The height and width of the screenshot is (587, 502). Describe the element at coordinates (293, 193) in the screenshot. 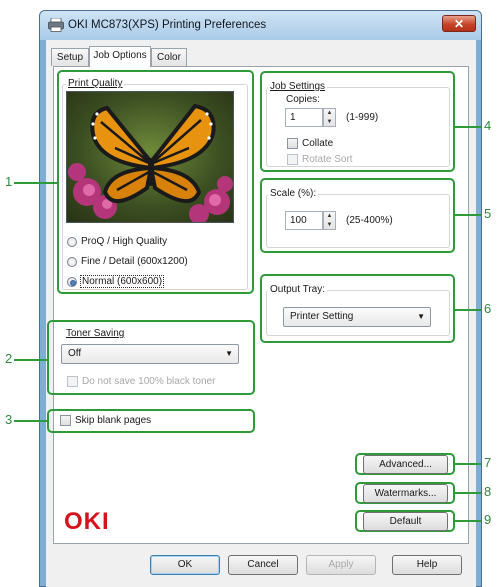

I see `scale-label: Scale (%):` at that location.